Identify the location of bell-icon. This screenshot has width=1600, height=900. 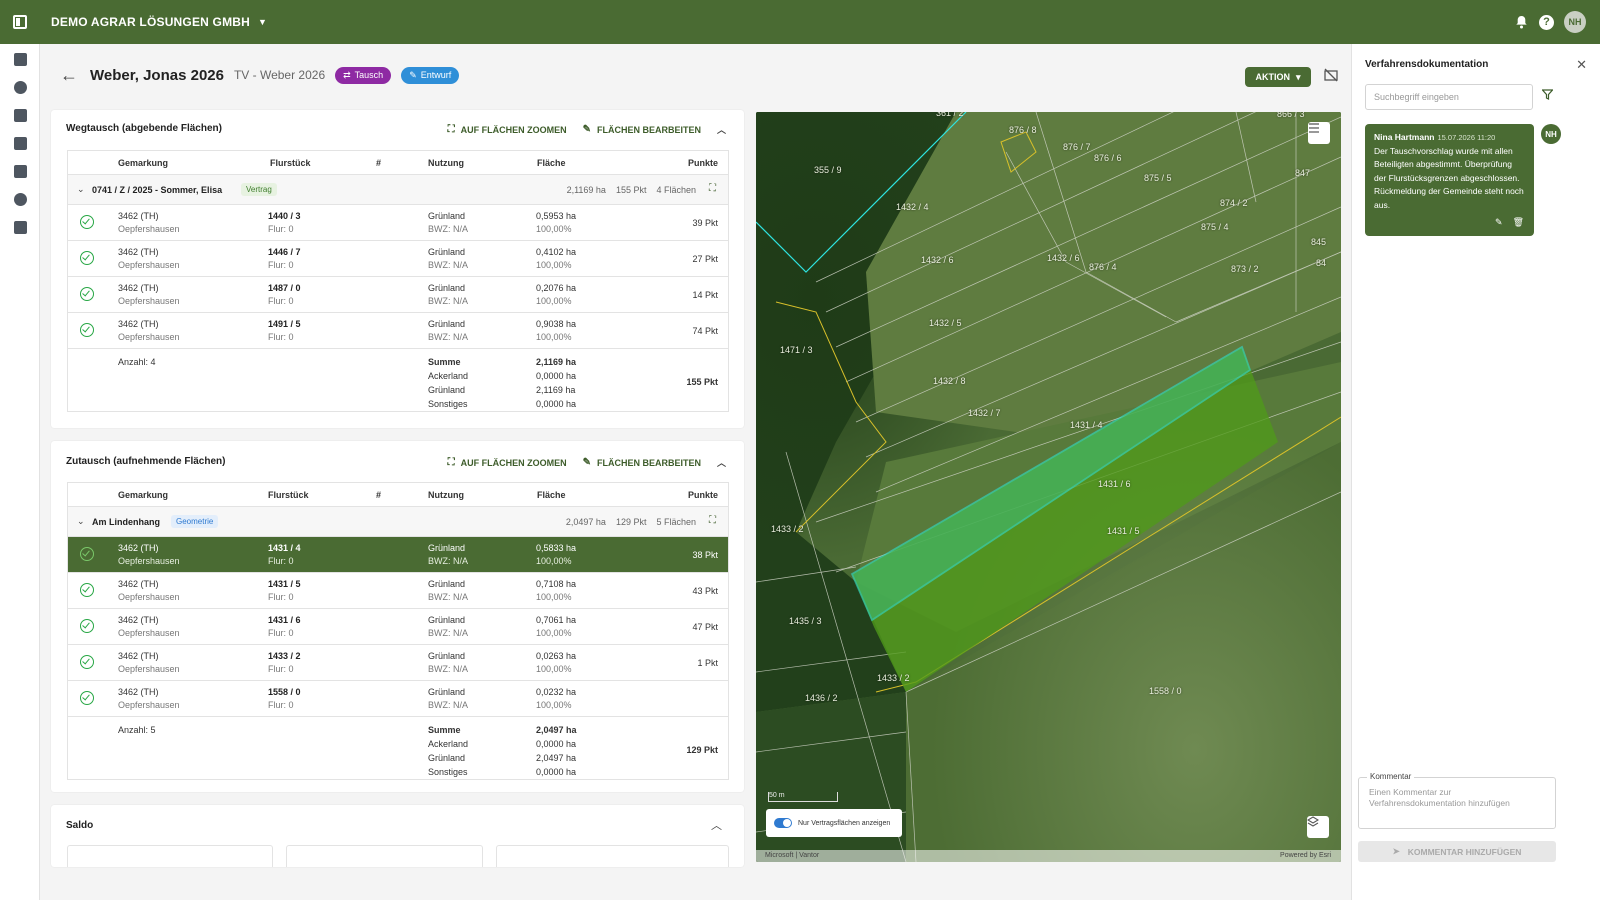
(1521, 22).